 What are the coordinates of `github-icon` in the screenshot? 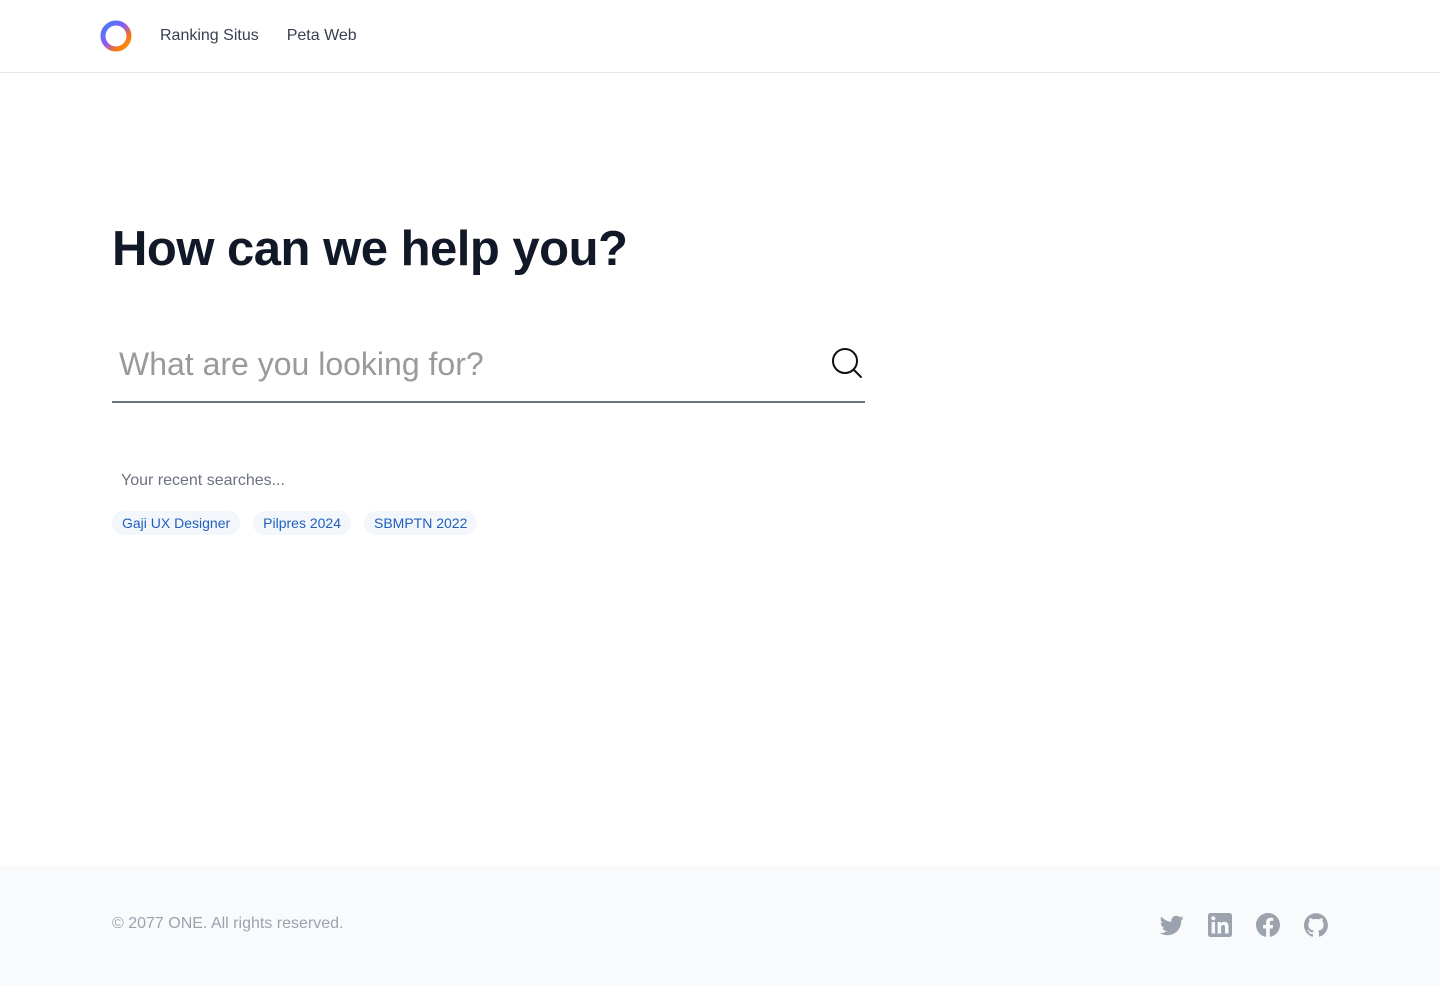 It's located at (1316, 925).